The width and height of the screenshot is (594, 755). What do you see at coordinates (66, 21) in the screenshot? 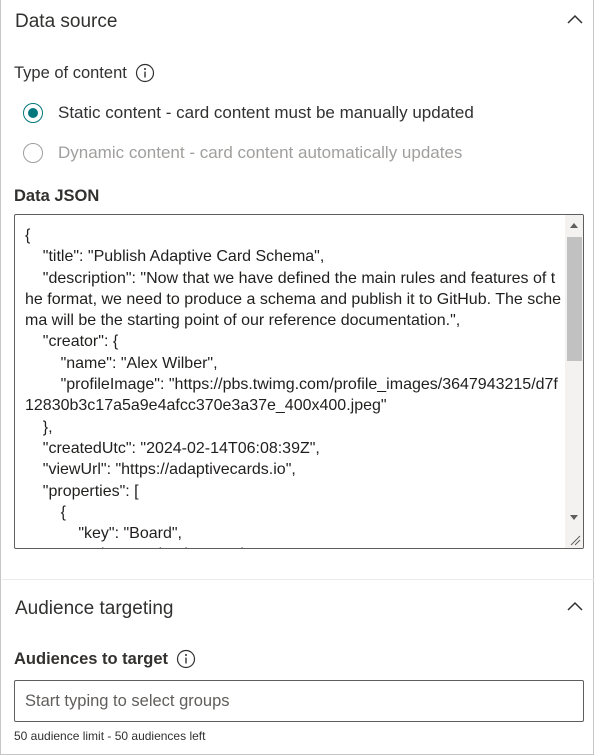
I see `data-source-title: Data source` at bounding box center [66, 21].